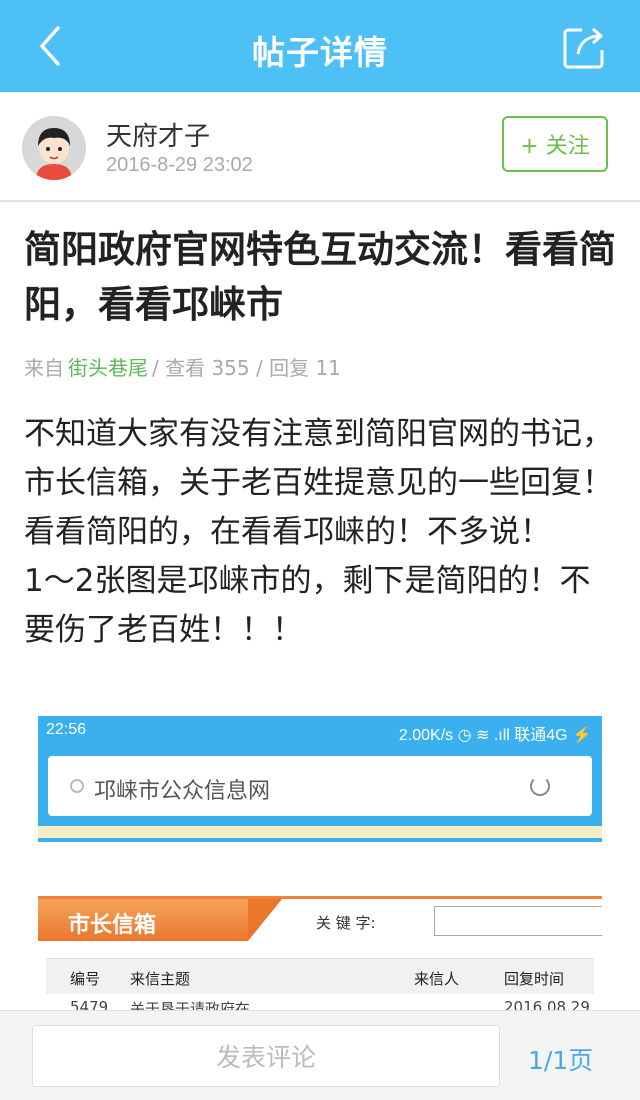 Image resolution: width=640 pixels, height=1100 pixels. I want to click on avatar, so click(54, 148).